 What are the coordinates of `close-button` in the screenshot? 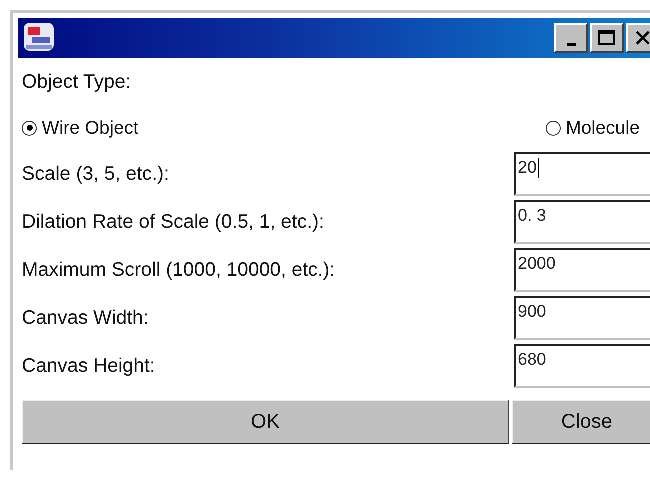 It's located at (638, 38).